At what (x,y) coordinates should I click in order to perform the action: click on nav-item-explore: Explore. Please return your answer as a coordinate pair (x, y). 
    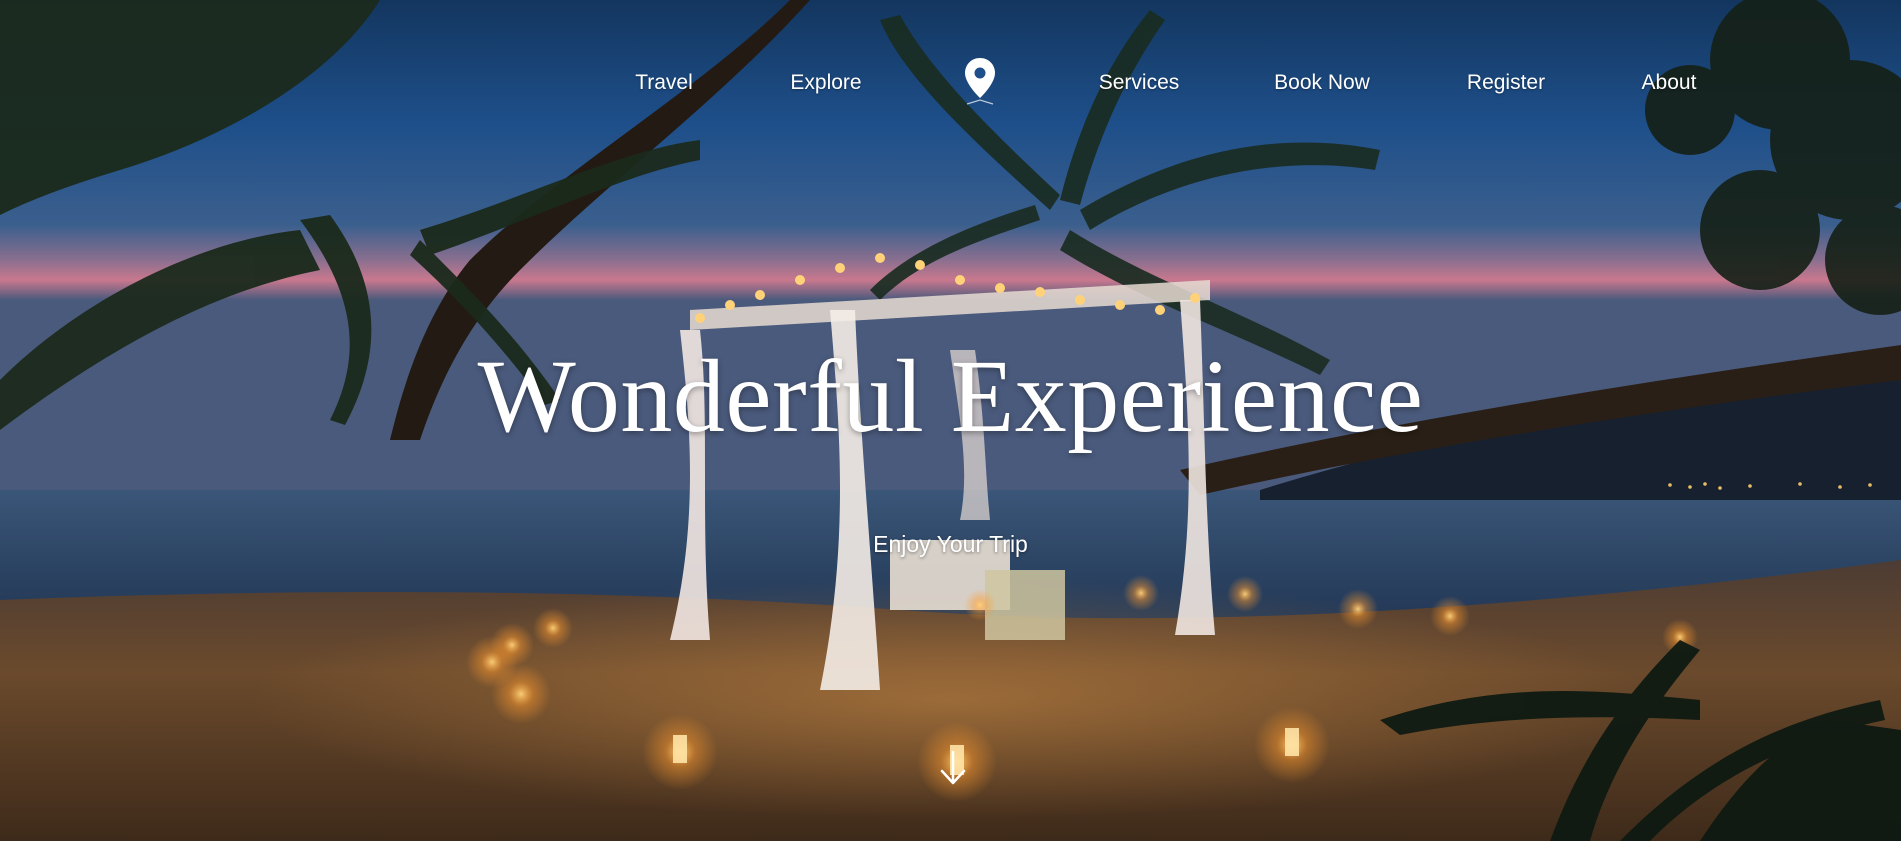
    Looking at the image, I should click on (825, 83).